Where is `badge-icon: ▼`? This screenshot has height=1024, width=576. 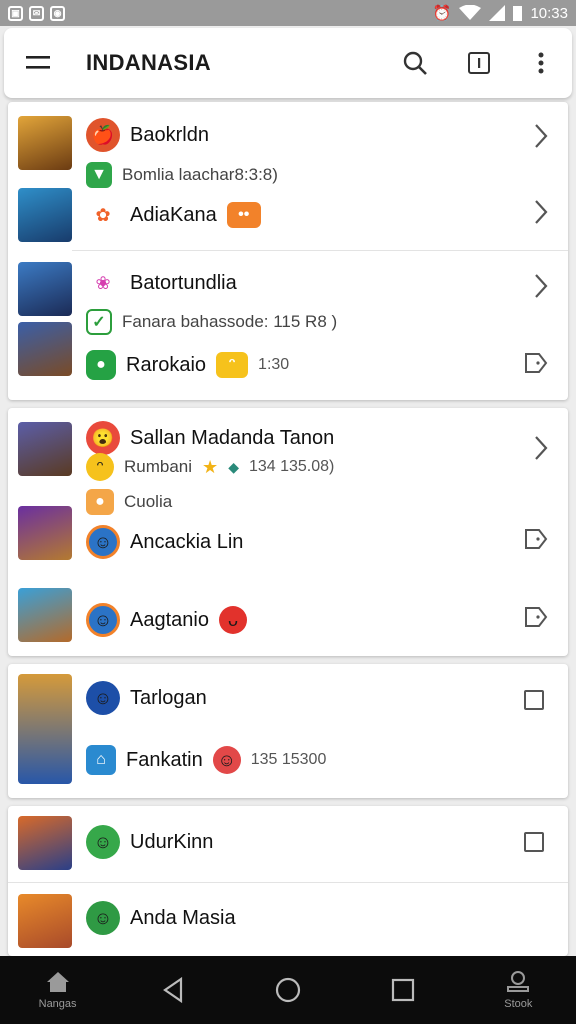
badge-icon: ▼ is located at coordinates (99, 175).